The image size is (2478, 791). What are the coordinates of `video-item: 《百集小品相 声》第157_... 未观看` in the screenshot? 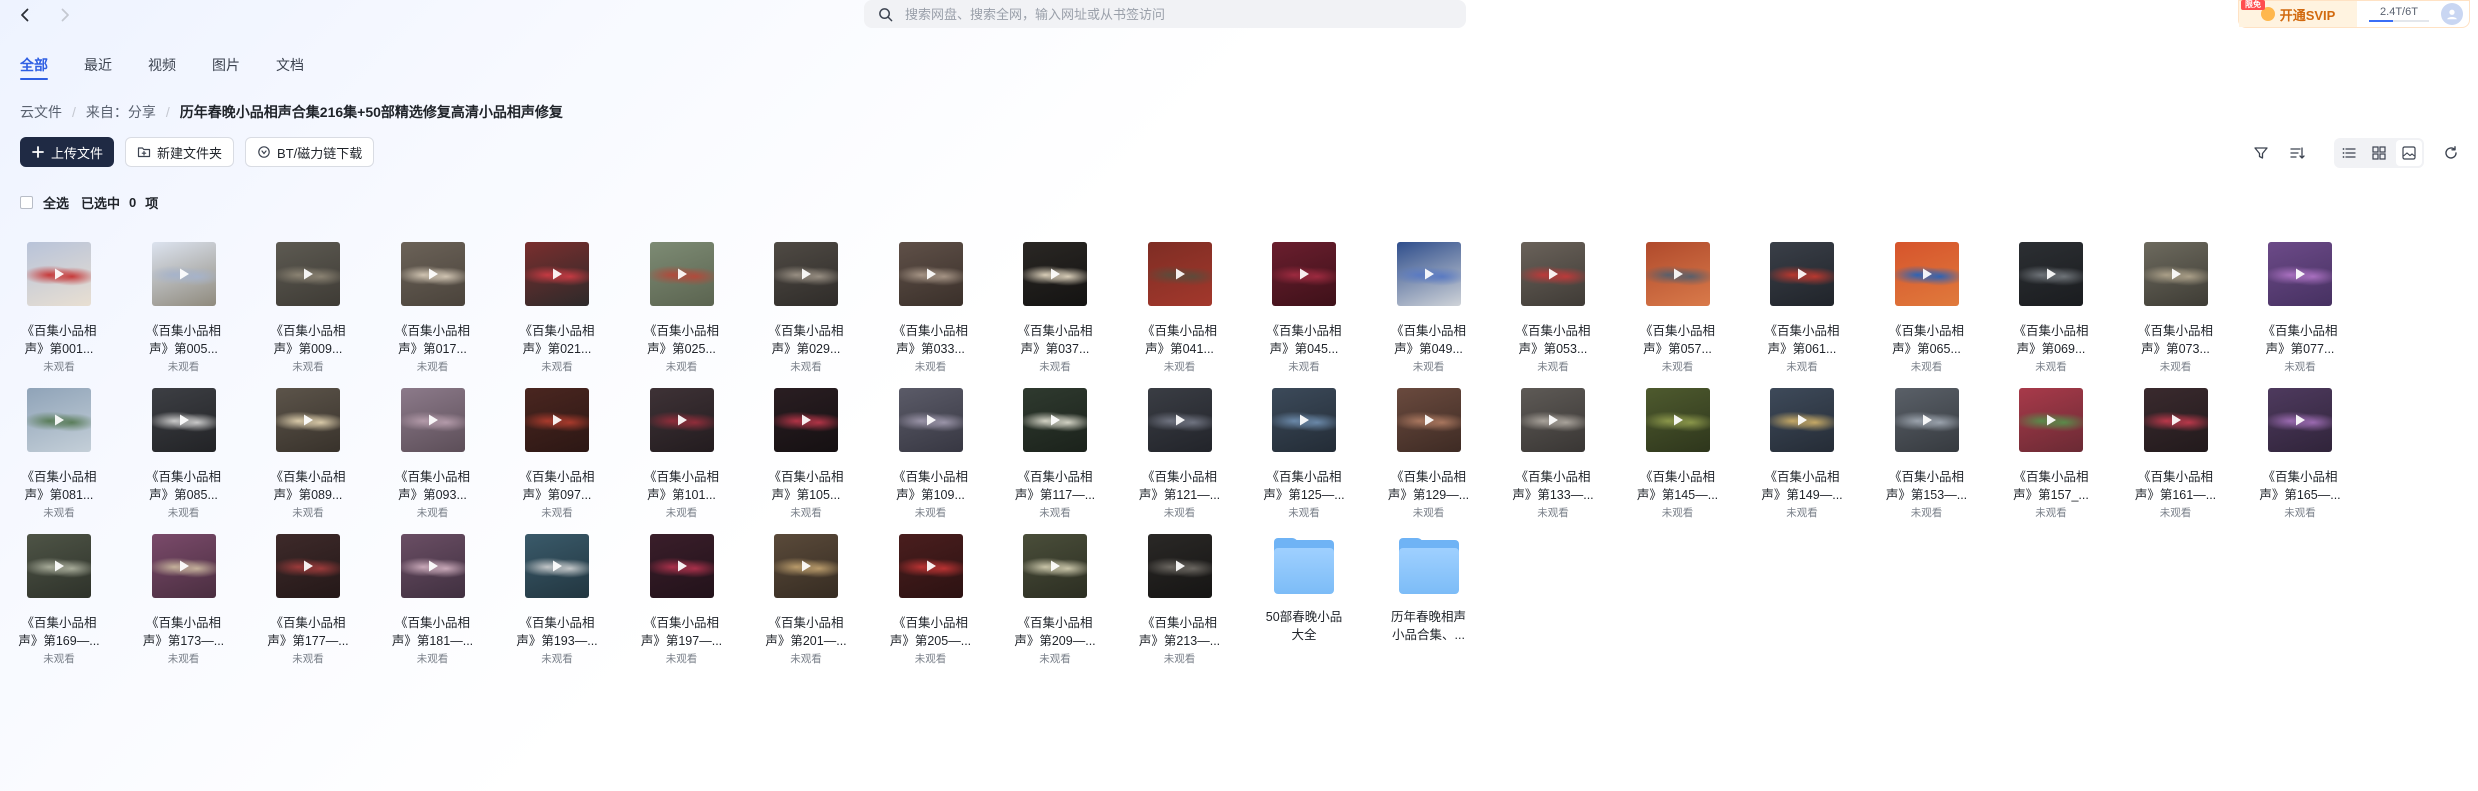 It's located at (2051, 454).